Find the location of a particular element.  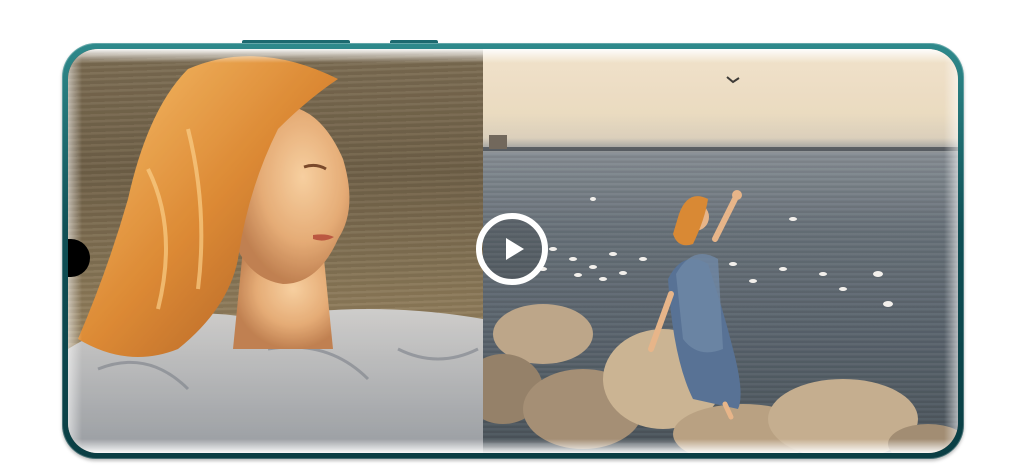

play-icon is located at coordinates (515, 249).